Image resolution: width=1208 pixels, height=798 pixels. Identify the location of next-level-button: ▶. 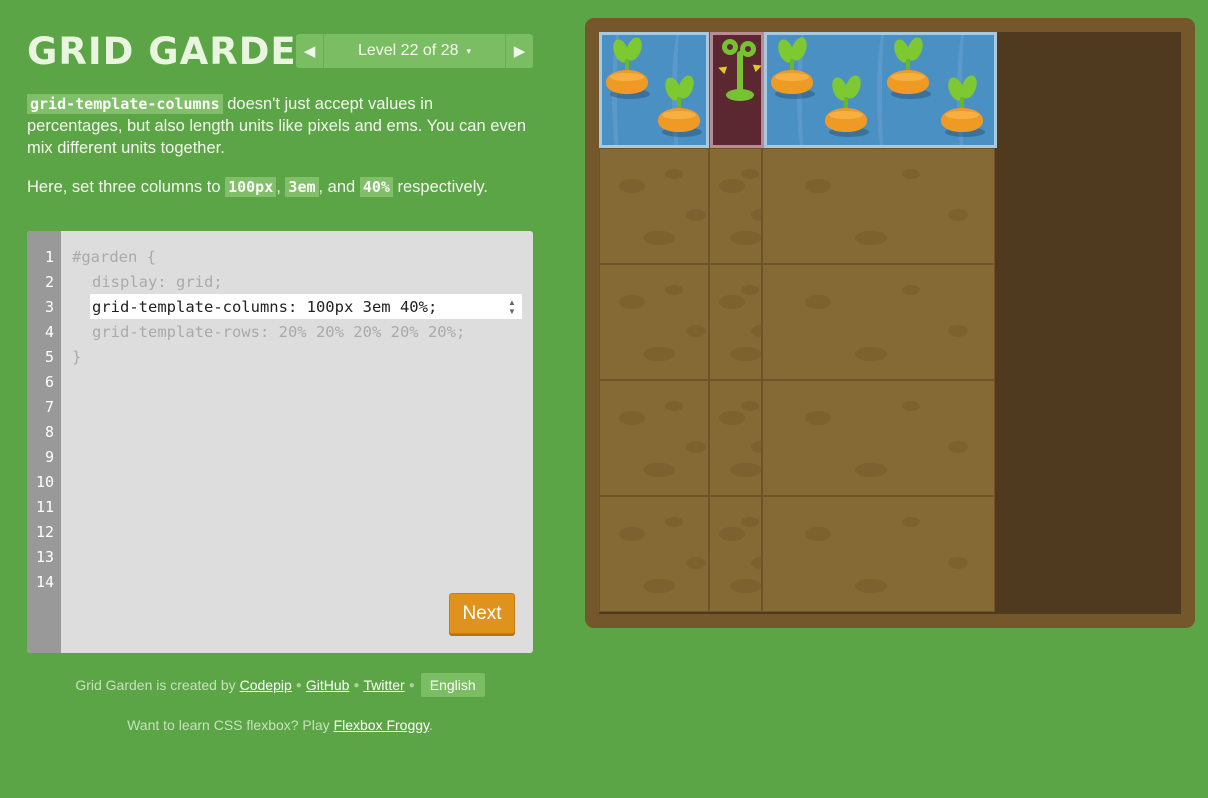
(519, 51).